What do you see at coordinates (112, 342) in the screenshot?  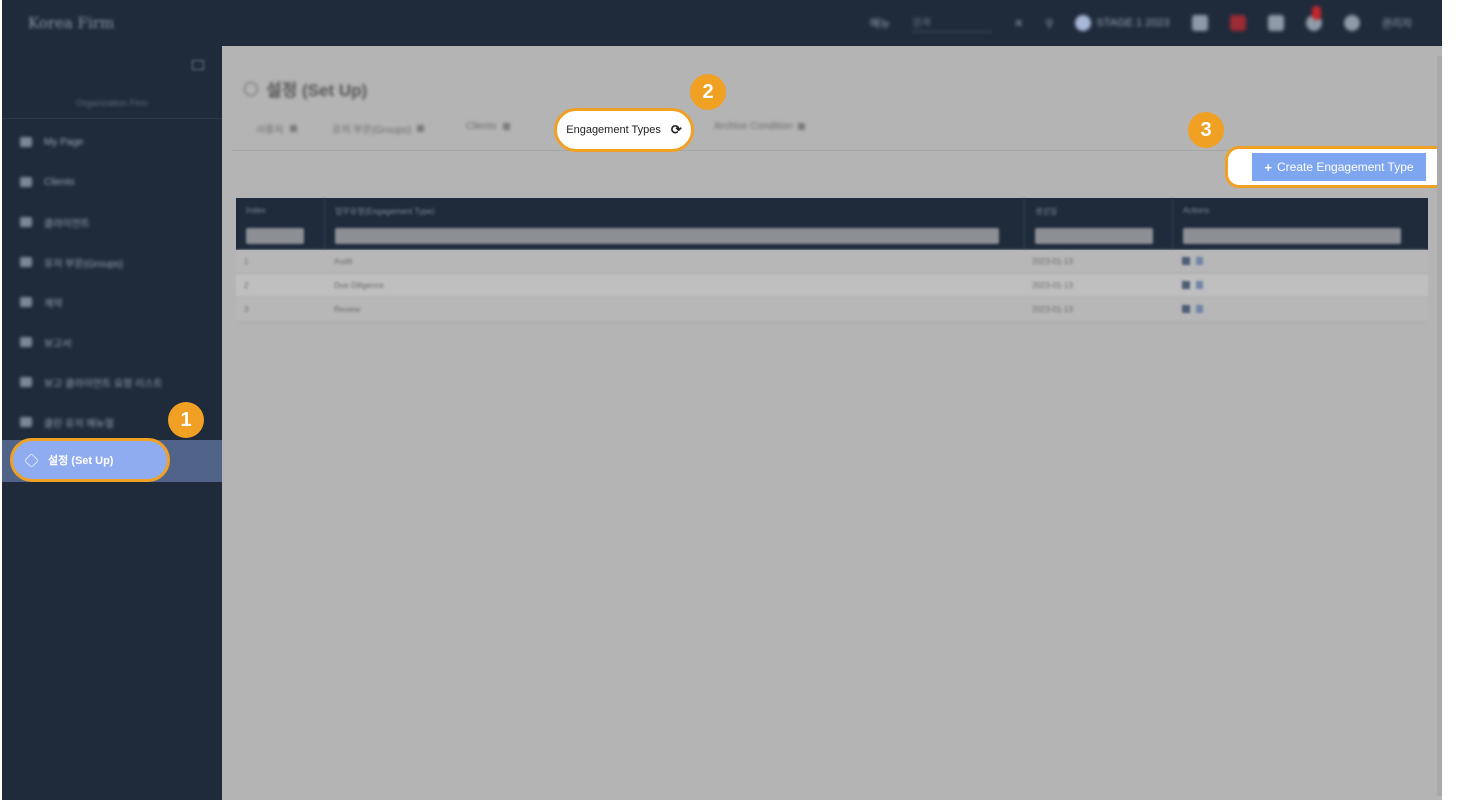 I see `sidebar-item-reports: 보고서` at bounding box center [112, 342].